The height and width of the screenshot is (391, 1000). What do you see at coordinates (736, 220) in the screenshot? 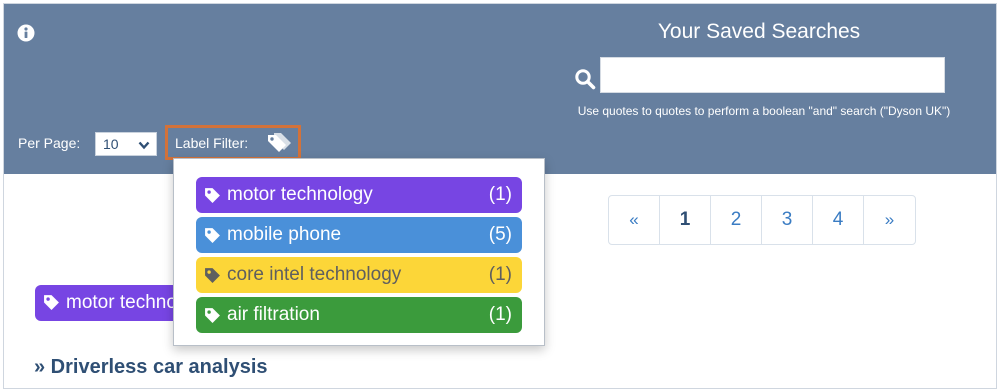
I see `pagination-page-2: 2` at bounding box center [736, 220].